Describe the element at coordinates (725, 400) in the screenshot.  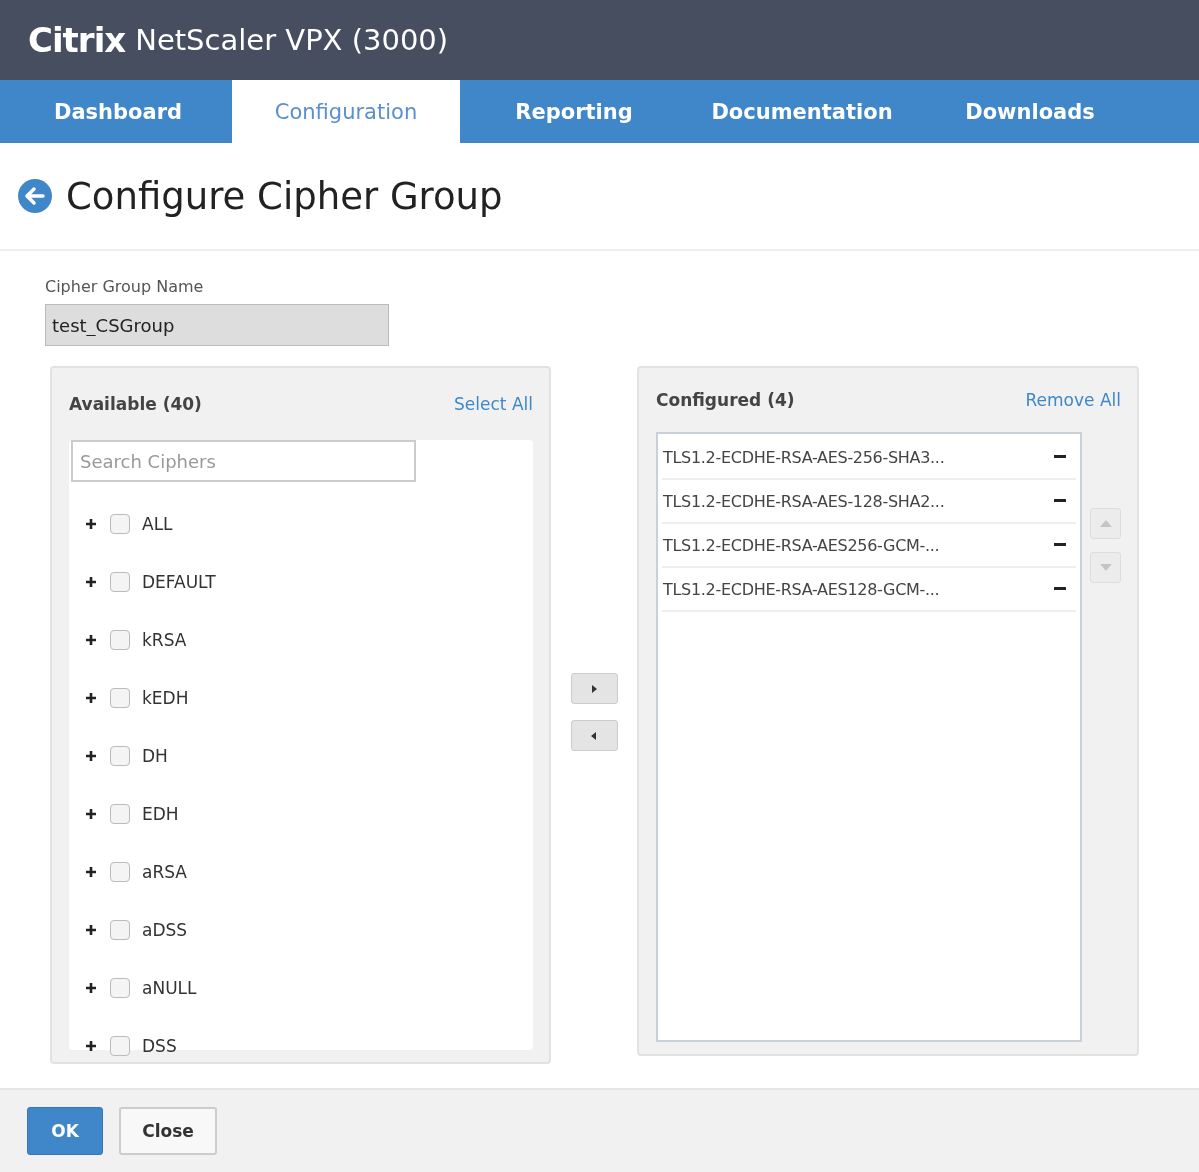
I see `panel-title: Configured (4)` at that location.